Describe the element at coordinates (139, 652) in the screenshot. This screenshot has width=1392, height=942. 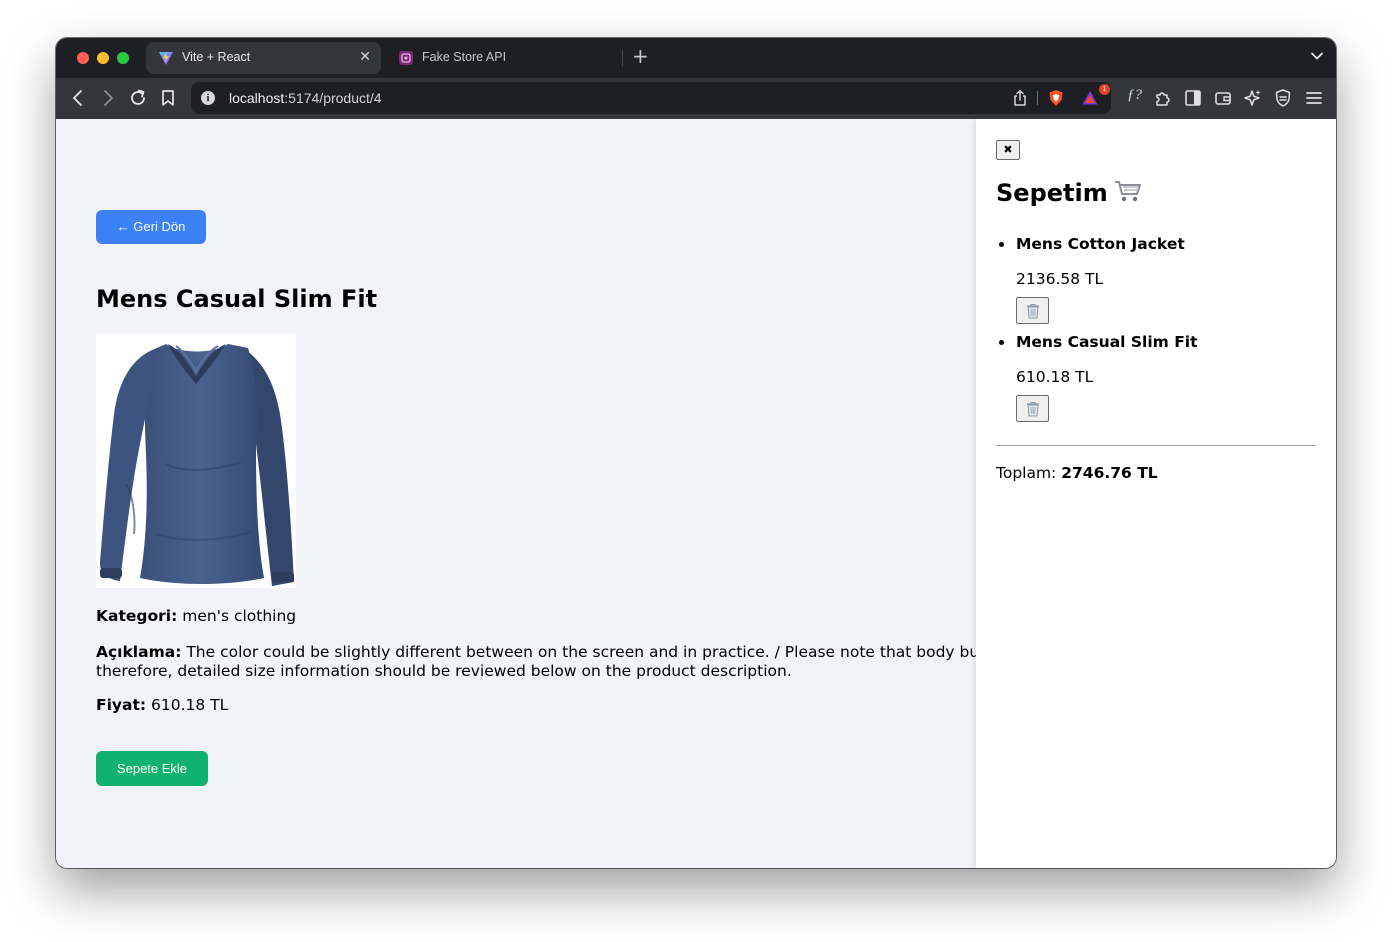
I see `description-label: Açıklama:` at that location.